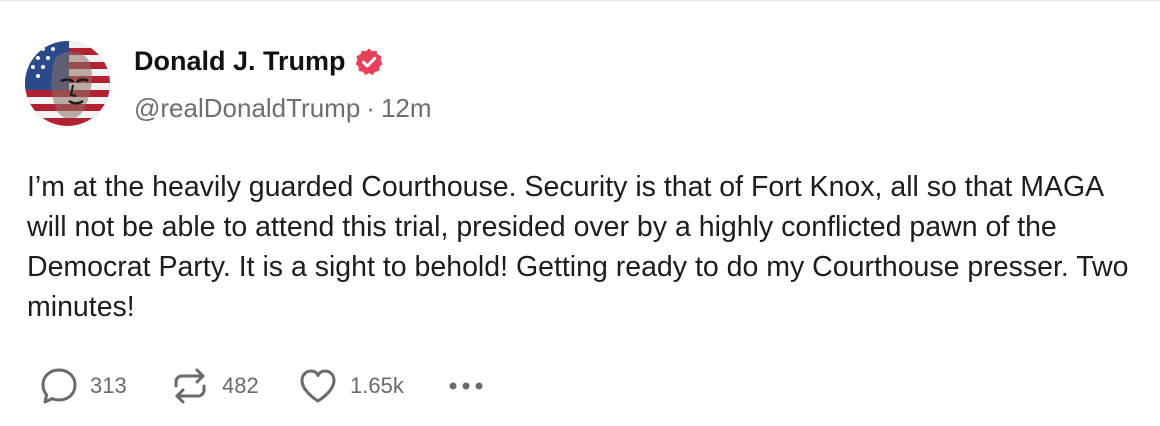 The width and height of the screenshot is (1160, 426). Describe the element at coordinates (240, 385) in the screenshot. I see `repost-count: 482` at that location.